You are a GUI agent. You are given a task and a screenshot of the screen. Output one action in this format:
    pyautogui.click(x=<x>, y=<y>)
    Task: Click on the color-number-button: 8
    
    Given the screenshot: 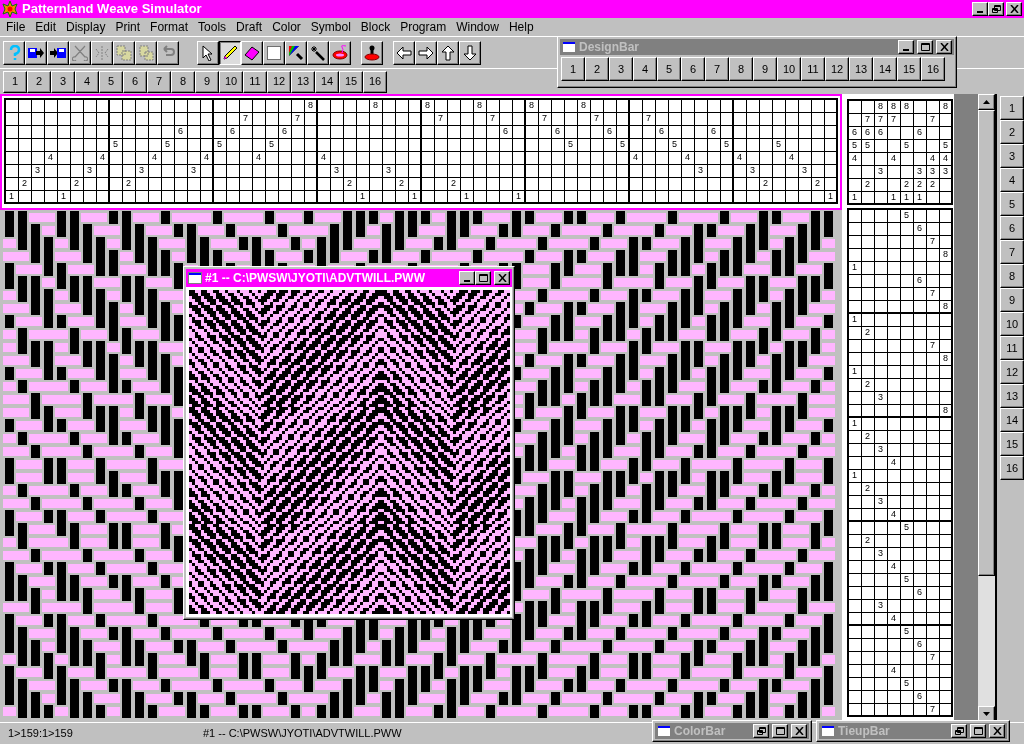 What is the action you would take?
    pyautogui.click(x=183, y=81)
    